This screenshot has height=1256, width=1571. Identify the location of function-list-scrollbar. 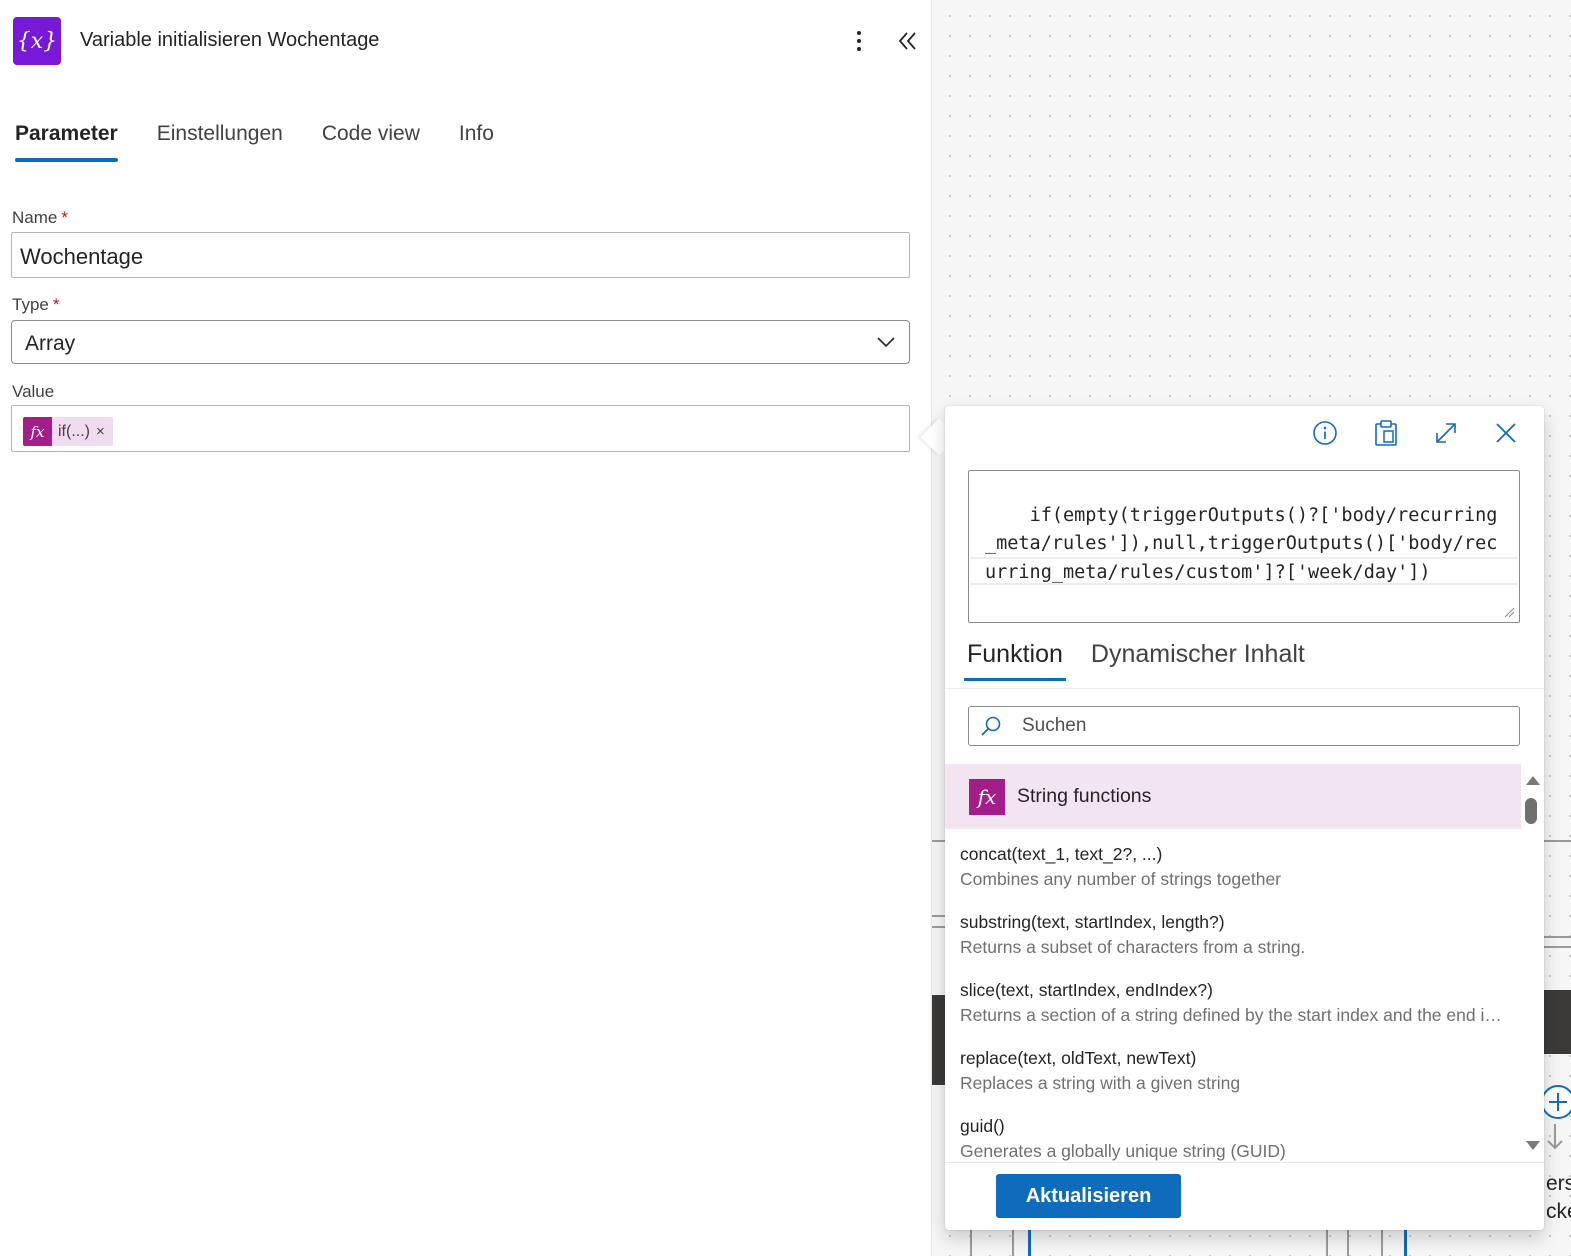
(1531, 964).